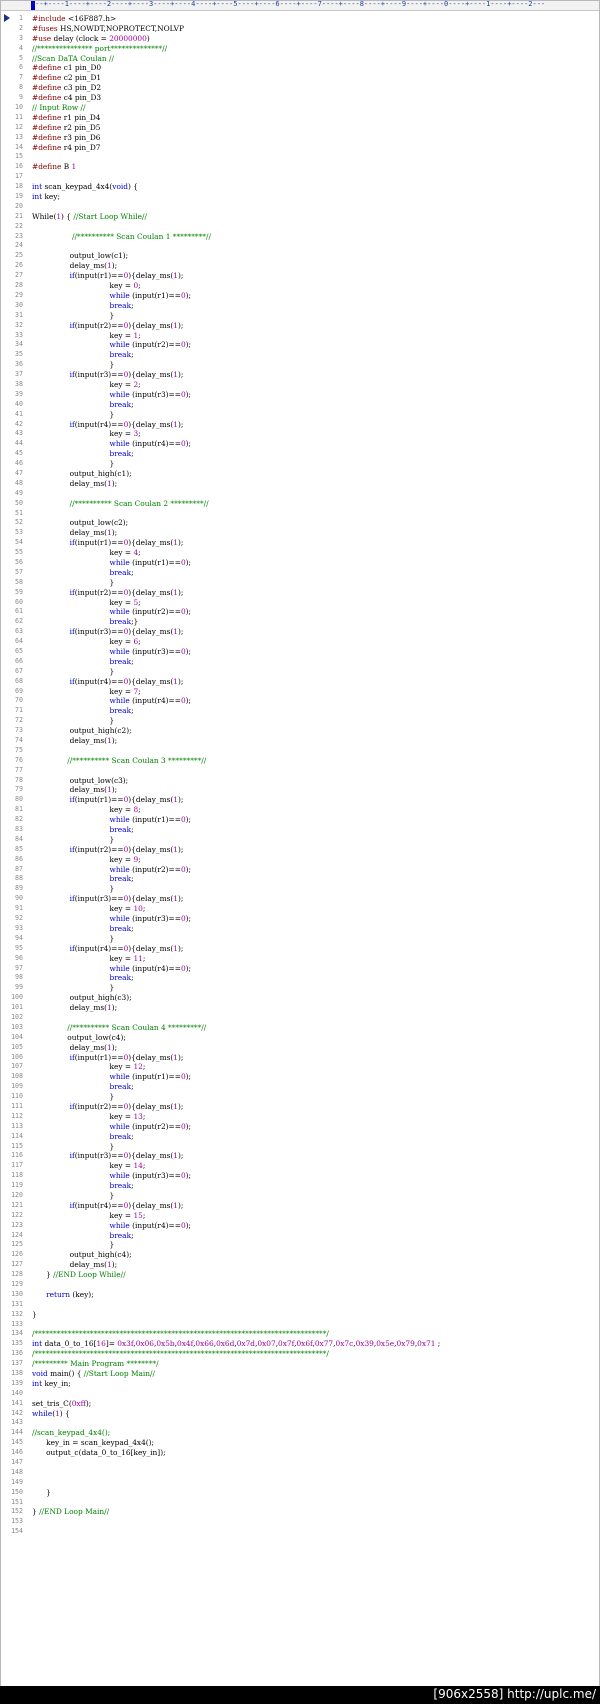 The image size is (600, 1704). Describe the element at coordinates (300, 1295) in the screenshot. I see `code-line: 130 return (key);` at that location.